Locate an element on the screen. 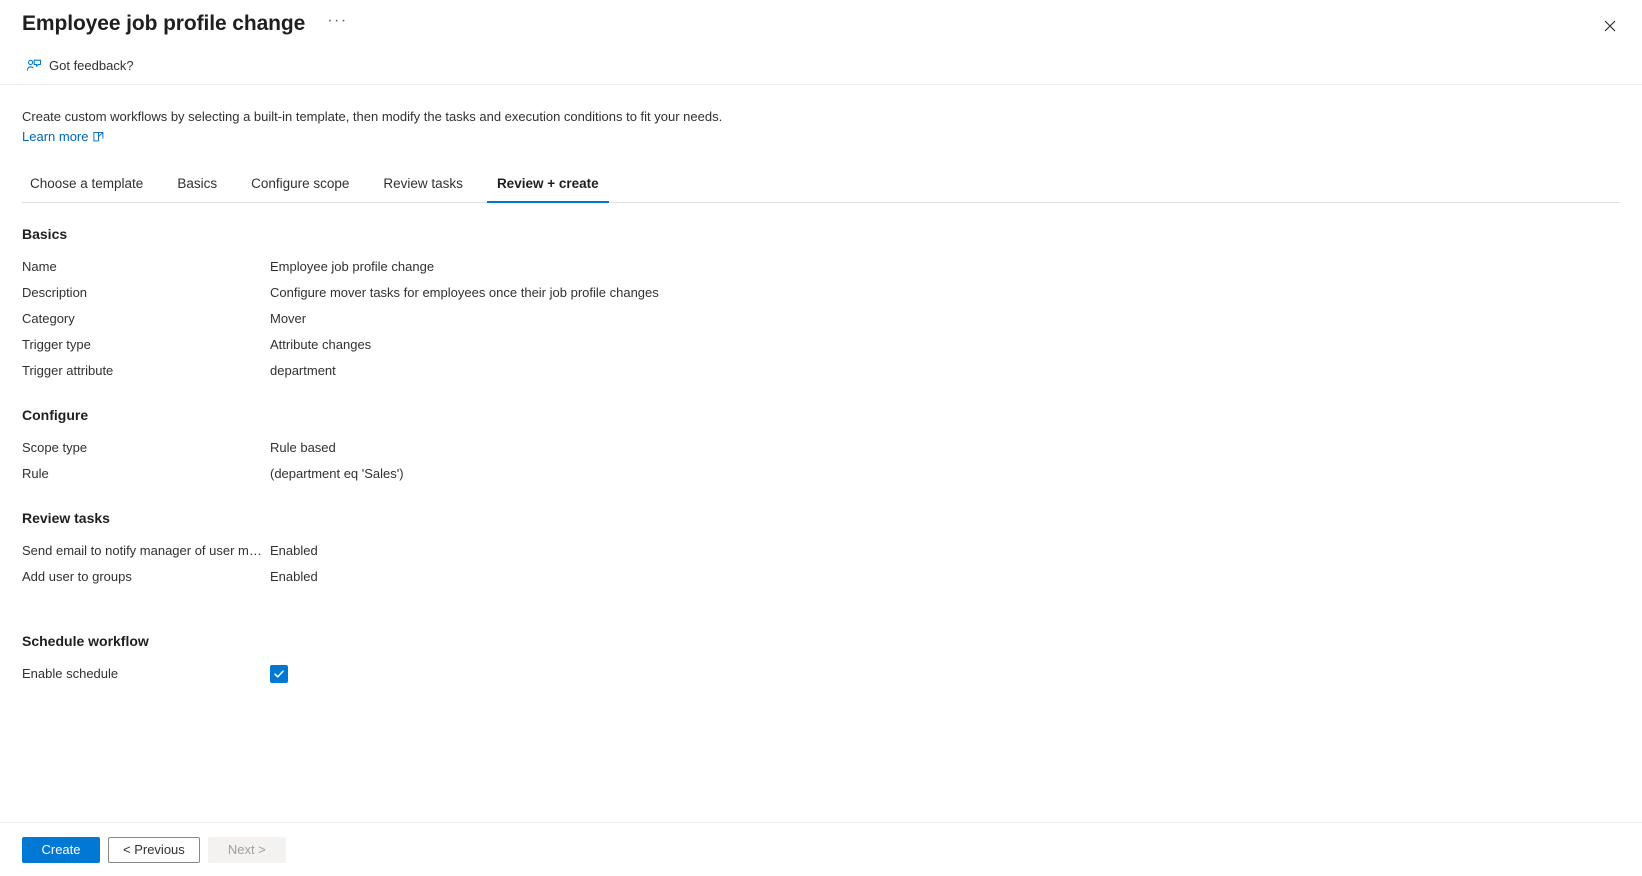 This screenshot has height=876, width=1642. close-icon is located at coordinates (1610, 26).